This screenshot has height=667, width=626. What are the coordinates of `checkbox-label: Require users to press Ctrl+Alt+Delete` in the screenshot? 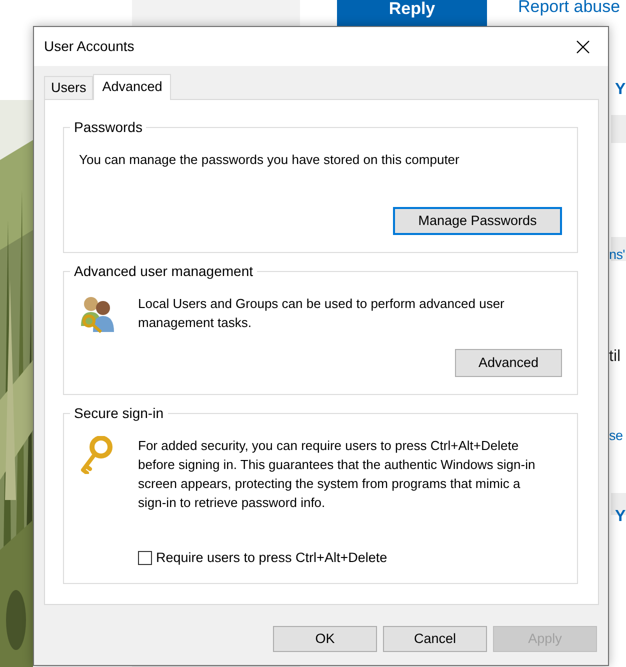 It's located at (272, 558).